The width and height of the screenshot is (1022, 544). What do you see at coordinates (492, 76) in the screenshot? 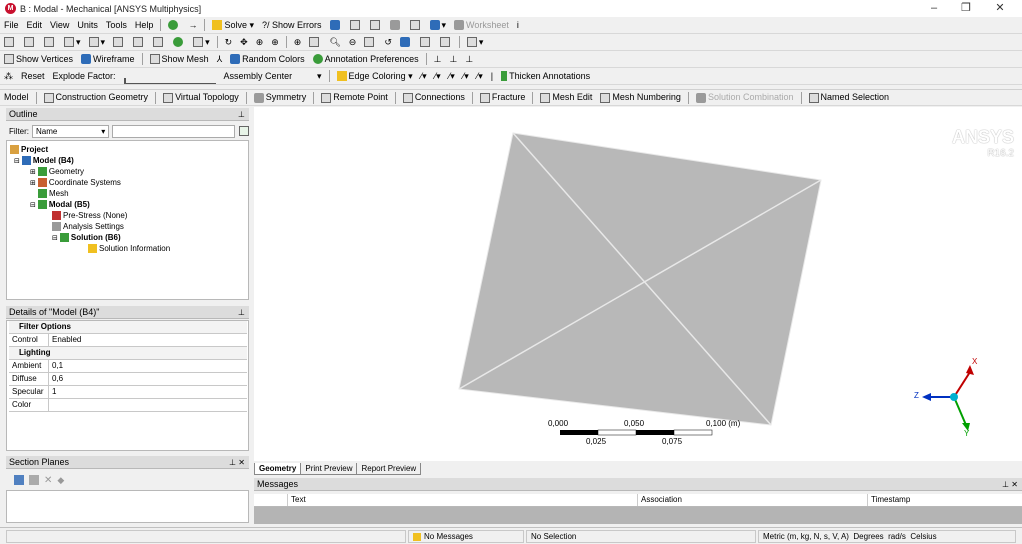
I see `thin-annotation-icon: |` at bounding box center [492, 76].